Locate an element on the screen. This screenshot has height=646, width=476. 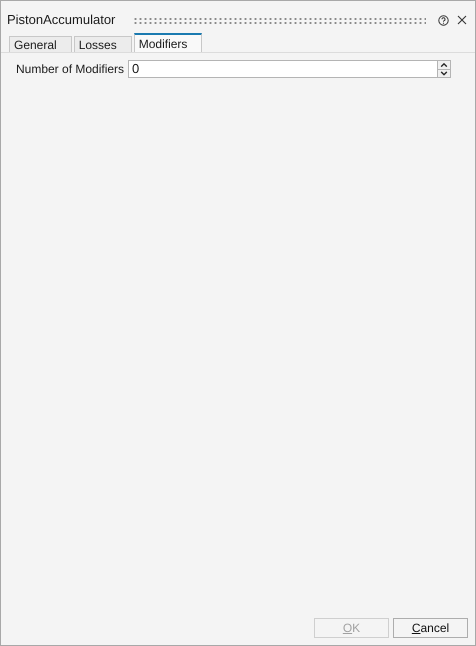
cancel-button: Cancel is located at coordinates (430, 628).